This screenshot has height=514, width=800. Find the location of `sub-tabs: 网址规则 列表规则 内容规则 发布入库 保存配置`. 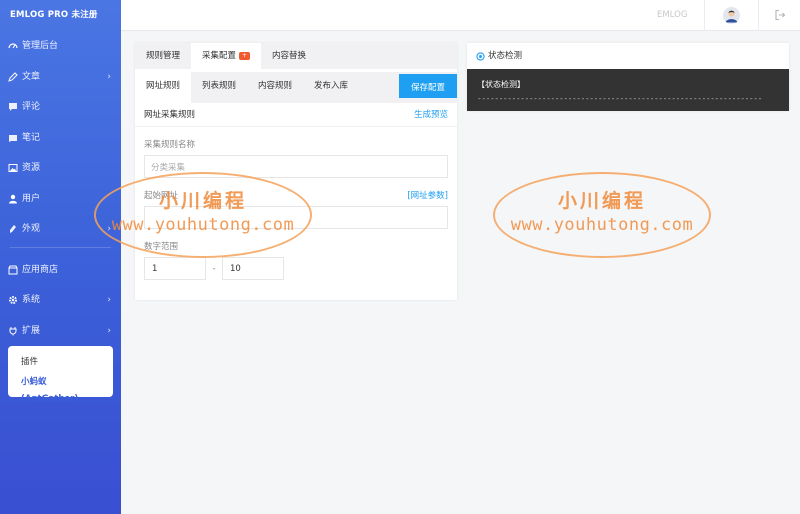

sub-tabs: 网址规则 列表规则 内容规则 发布入库 保存配置 is located at coordinates (296, 87).